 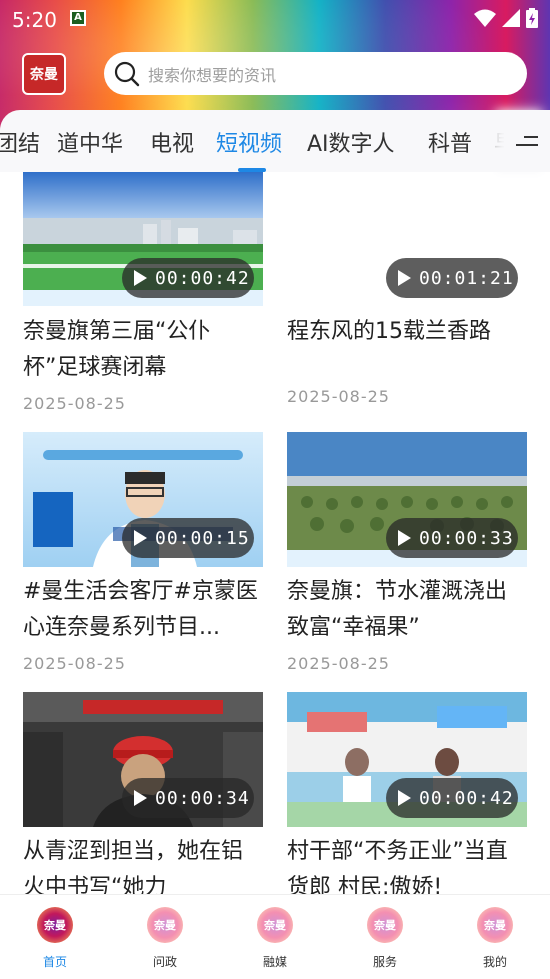 What do you see at coordinates (274, 962) in the screenshot?
I see `nav-label: 融媒` at bounding box center [274, 962].